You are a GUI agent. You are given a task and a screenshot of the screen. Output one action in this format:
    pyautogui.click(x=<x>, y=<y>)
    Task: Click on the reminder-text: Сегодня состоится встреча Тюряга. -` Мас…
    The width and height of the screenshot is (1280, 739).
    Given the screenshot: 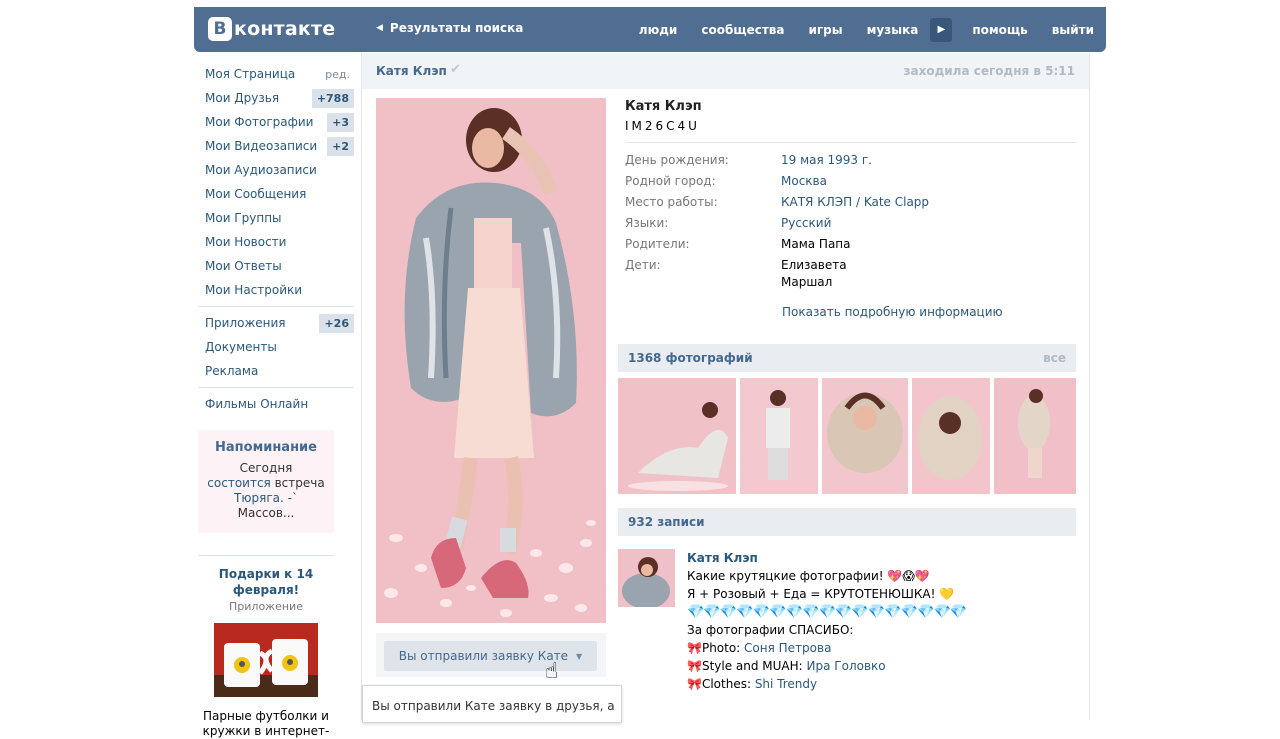 What is the action you would take?
    pyautogui.click(x=266, y=490)
    